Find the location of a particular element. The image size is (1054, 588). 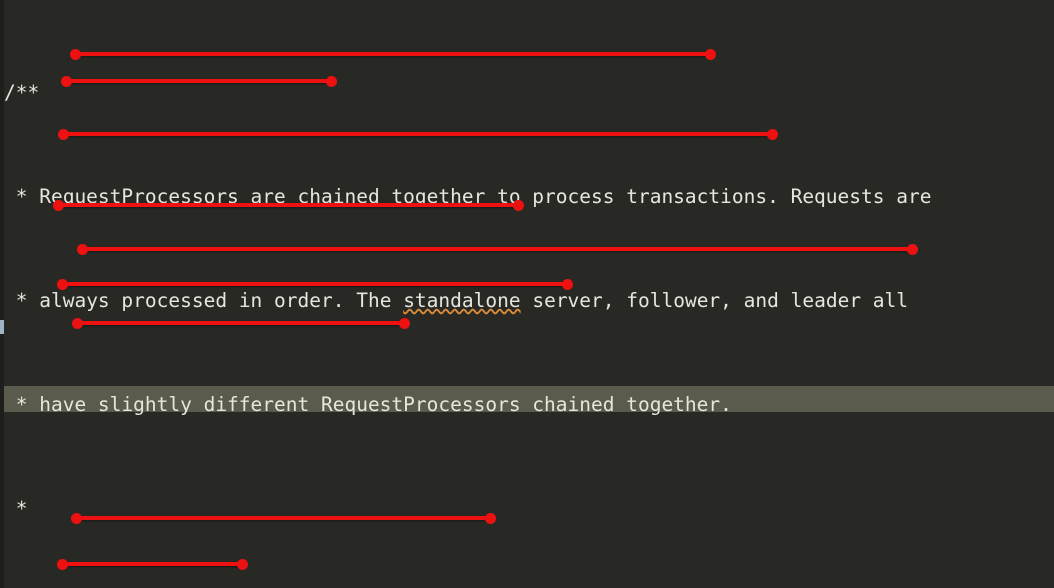

line-1-text: /** is located at coordinates (22, 92).